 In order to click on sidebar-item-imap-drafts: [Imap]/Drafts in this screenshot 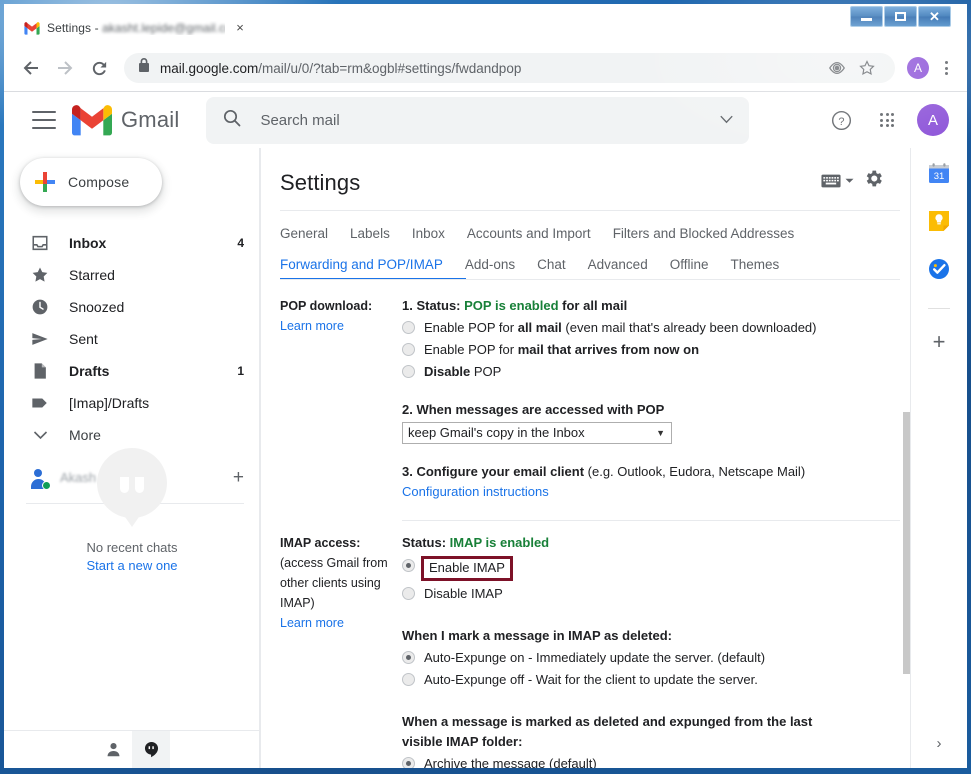, I will do `click(132, 403)`.